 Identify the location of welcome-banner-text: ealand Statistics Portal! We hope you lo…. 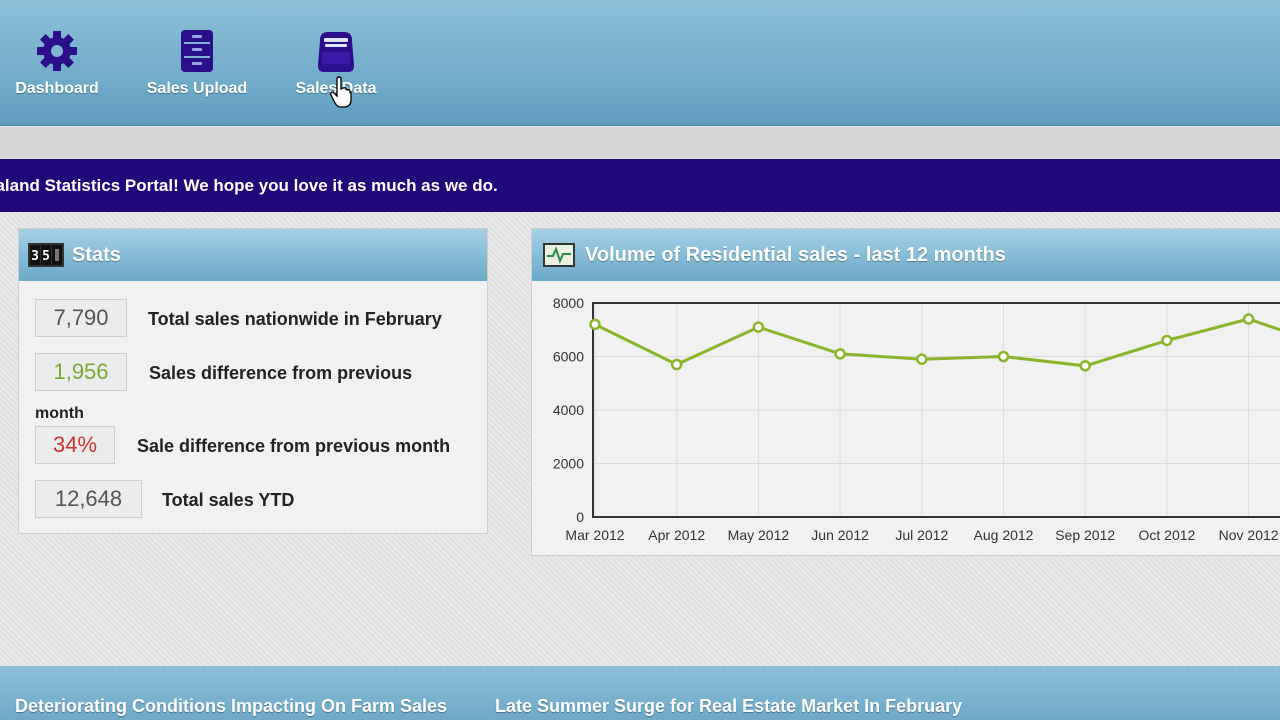
(249, 185).